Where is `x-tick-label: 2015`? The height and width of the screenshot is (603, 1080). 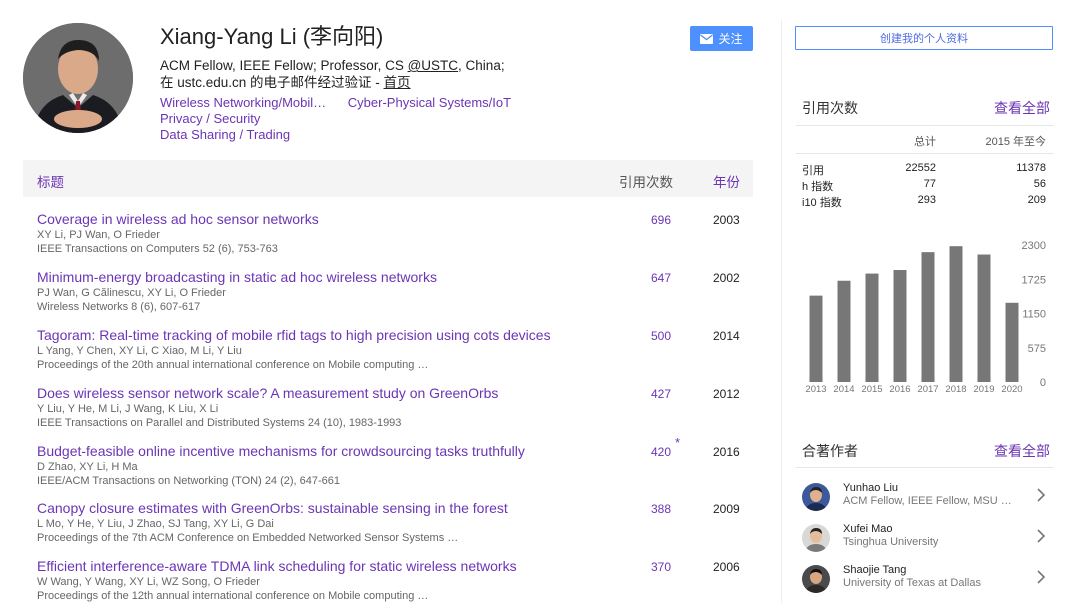 x-tick-label: 2015 is located at coordinates (871, 389).